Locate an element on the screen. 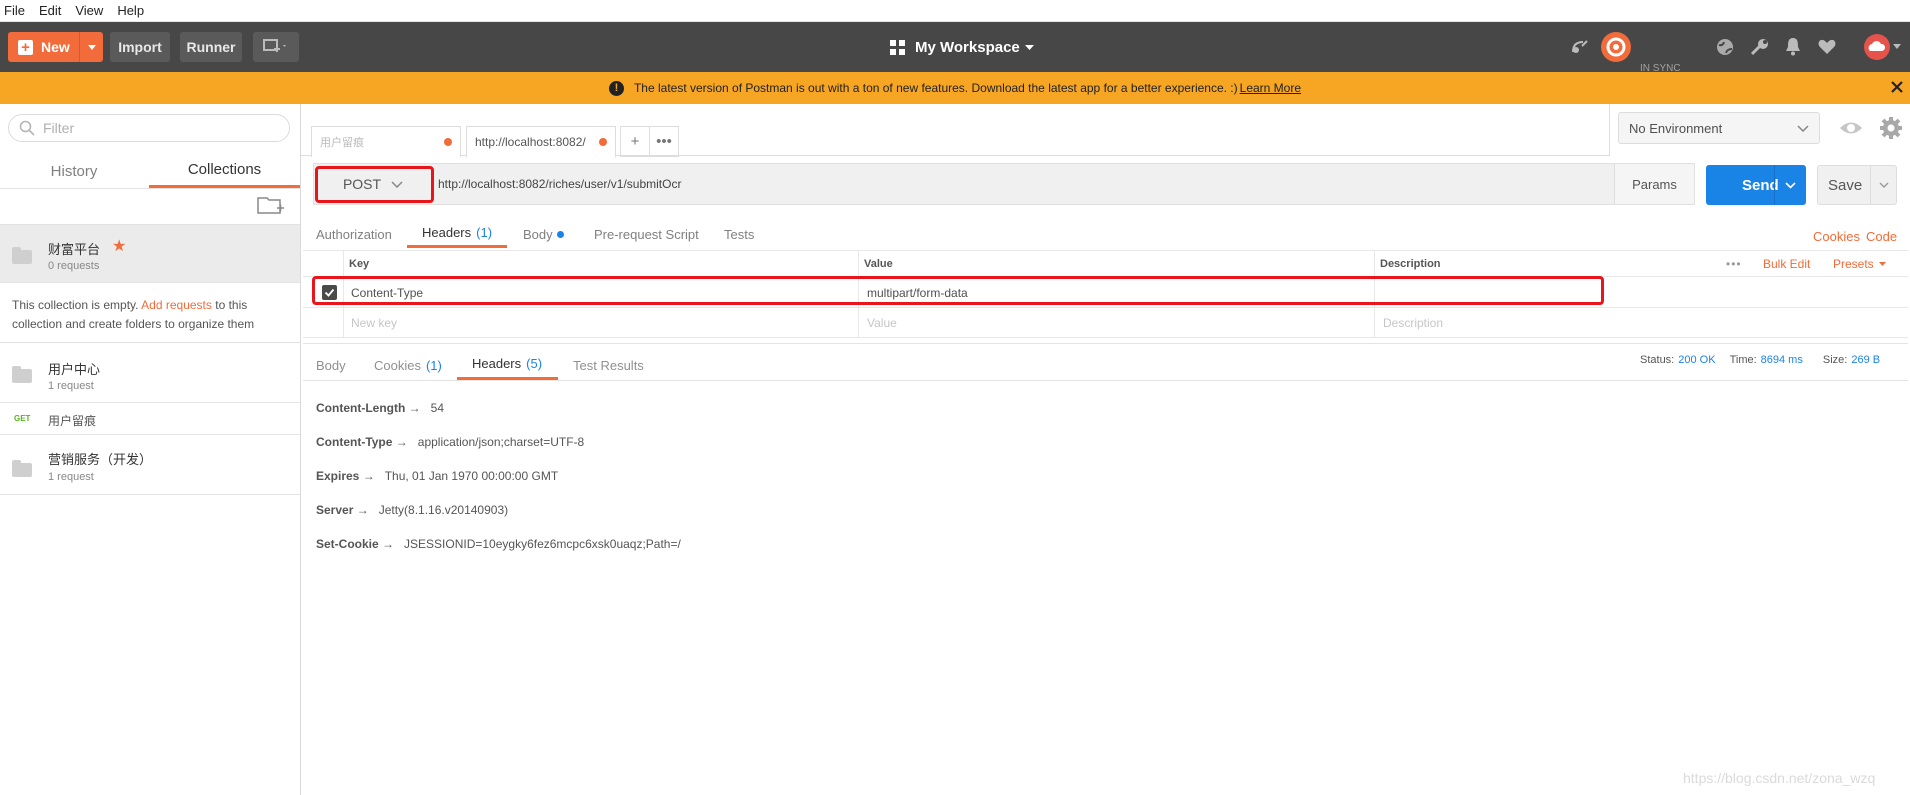  menu-edit: Edit is located at coordinates (50, 10).